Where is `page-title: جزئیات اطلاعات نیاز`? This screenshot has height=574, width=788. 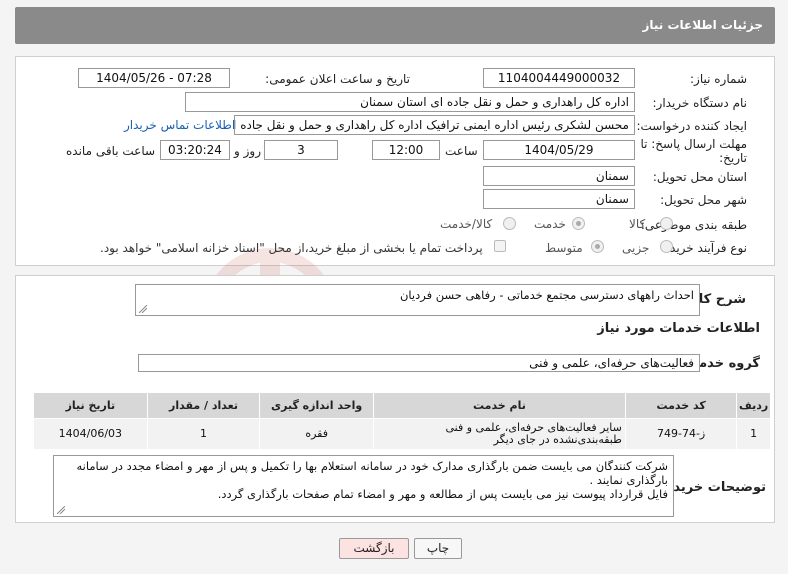 page-title: جزئیات اطلاعات نیاز is located at coordinates (702, 25).